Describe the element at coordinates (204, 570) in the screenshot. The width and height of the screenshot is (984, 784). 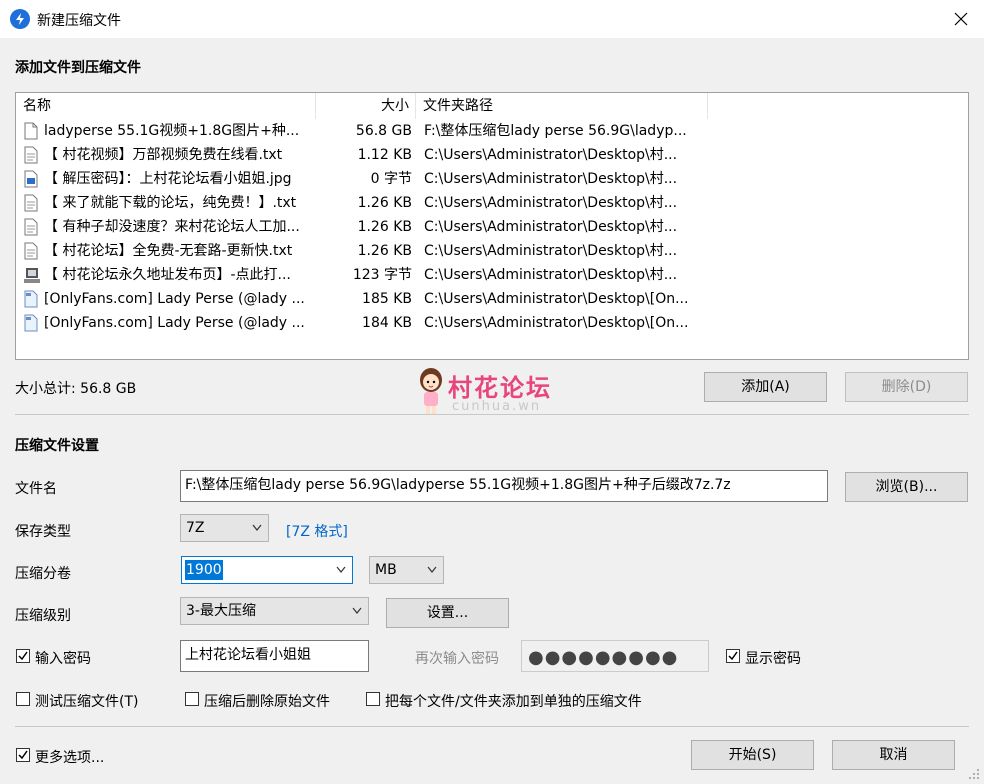
I see `volume-value: 1900` at that location.